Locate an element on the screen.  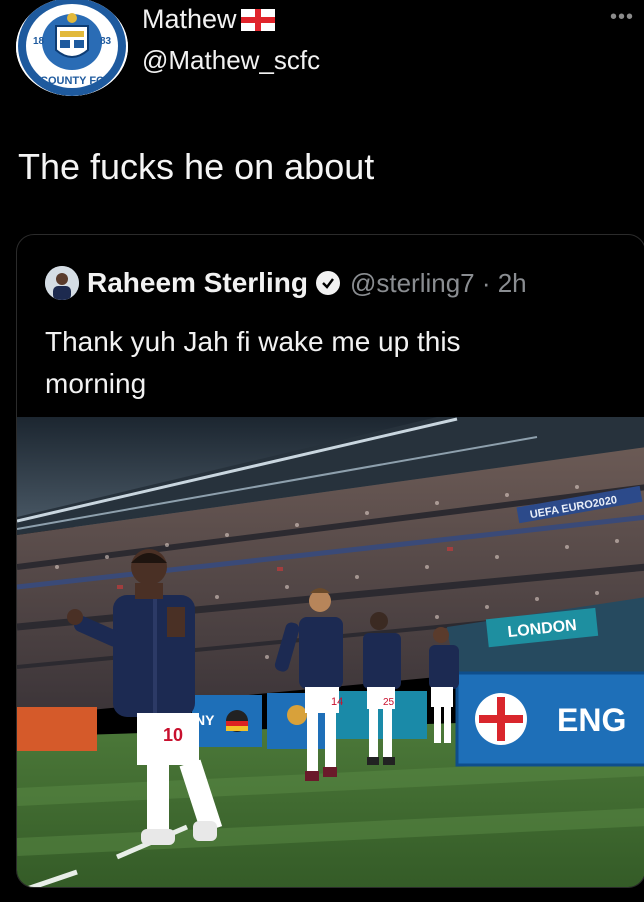
kit-number-10: 10 is located at coordinates (173, 735).